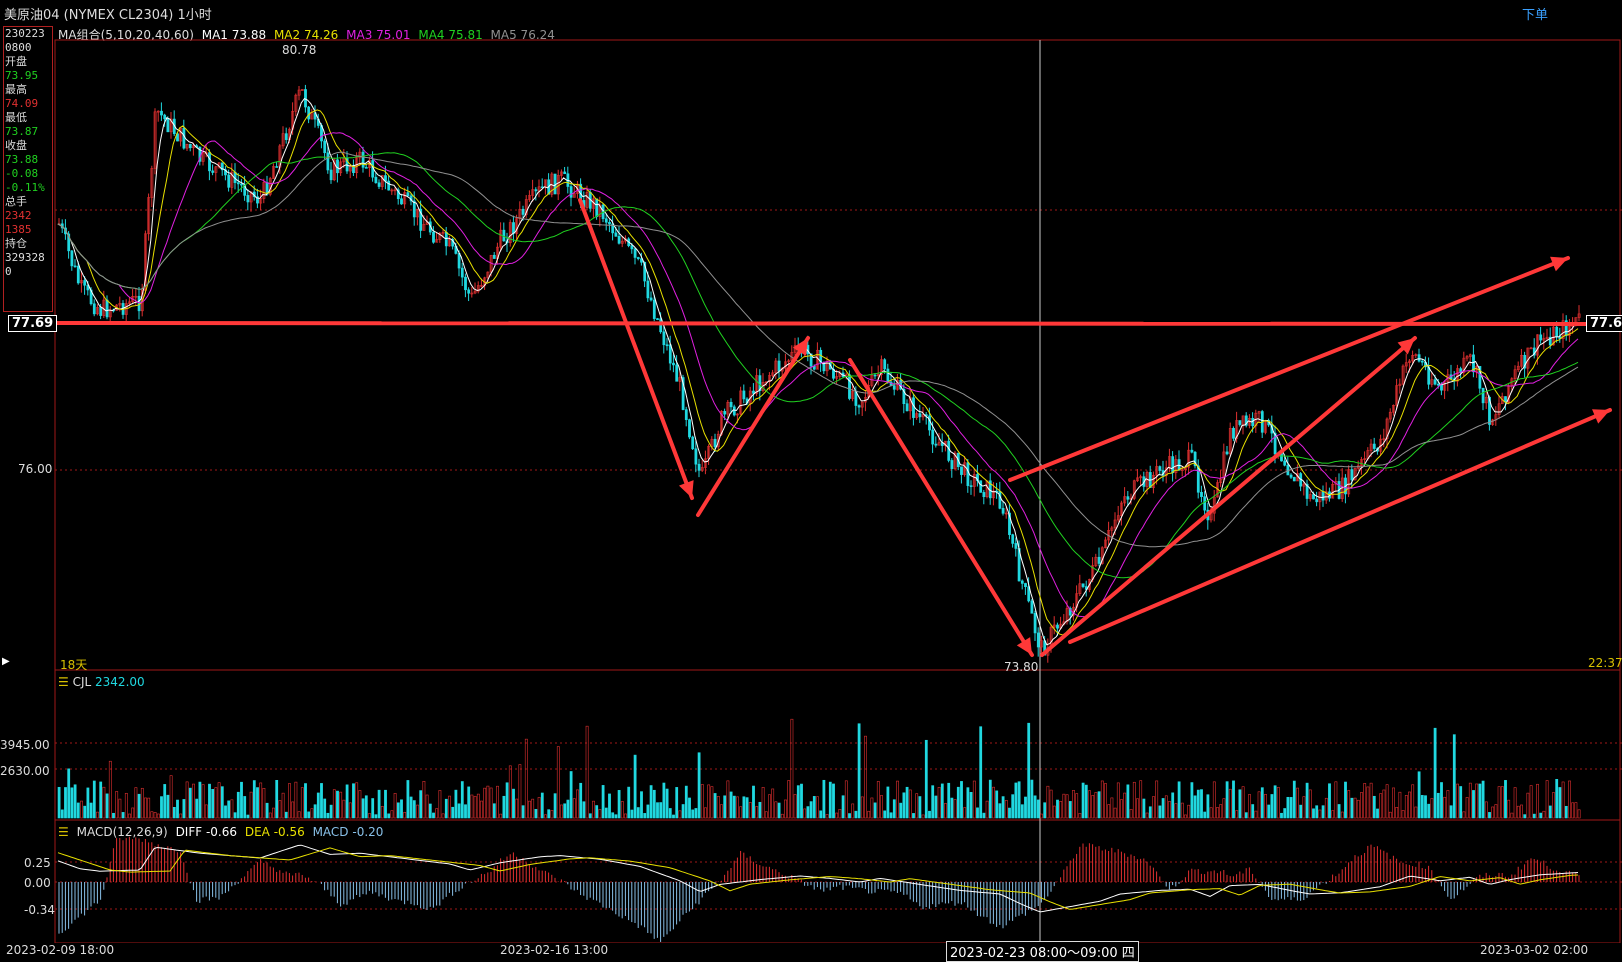 Image resolution: width=1622 pixels, height=962 pixels. I want to click on channel-bottom-arrow, so click(1340, 526).